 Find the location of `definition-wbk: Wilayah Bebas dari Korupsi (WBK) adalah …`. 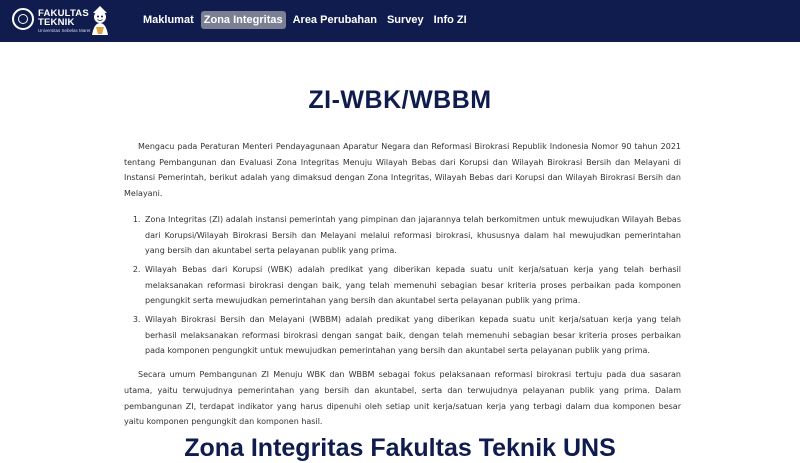

definition-wbk: Wilayah Bebas dari Korupsi (WBK) adalah … is located at coordinates (412, 285).